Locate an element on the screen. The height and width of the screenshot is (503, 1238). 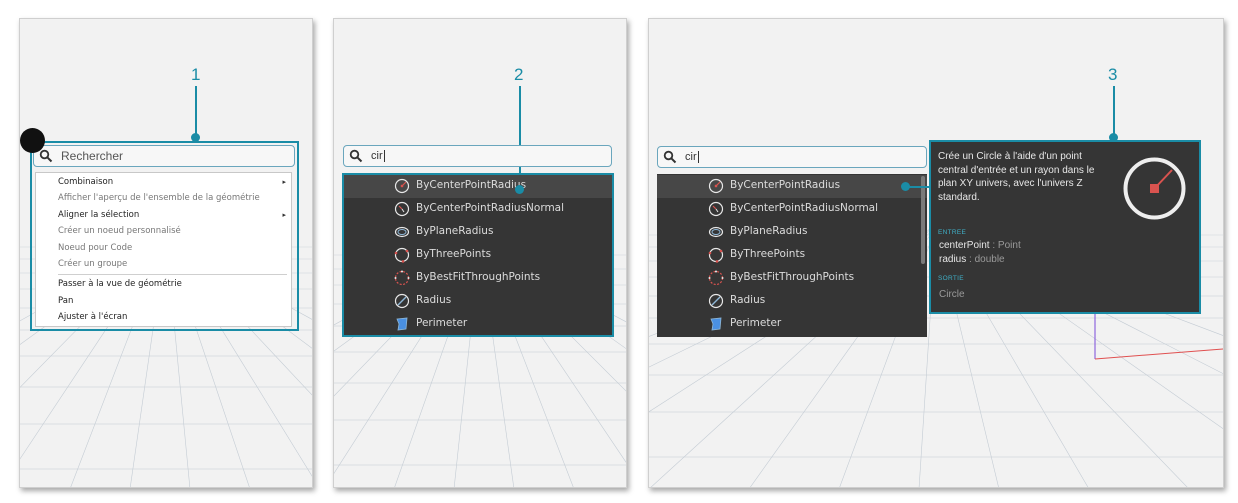
result-item: ByBestFitThroughPoints is located at coordinates (792, 278).